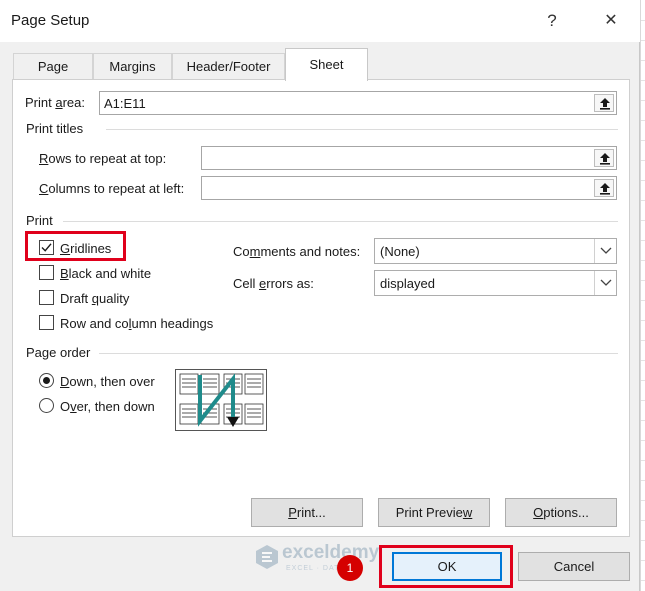 The height and width of the screenshot is (591, 645). Describe the element at coordinates (358, 103) in the screenshot. I see `print-area-input: A1:E11` at that location.